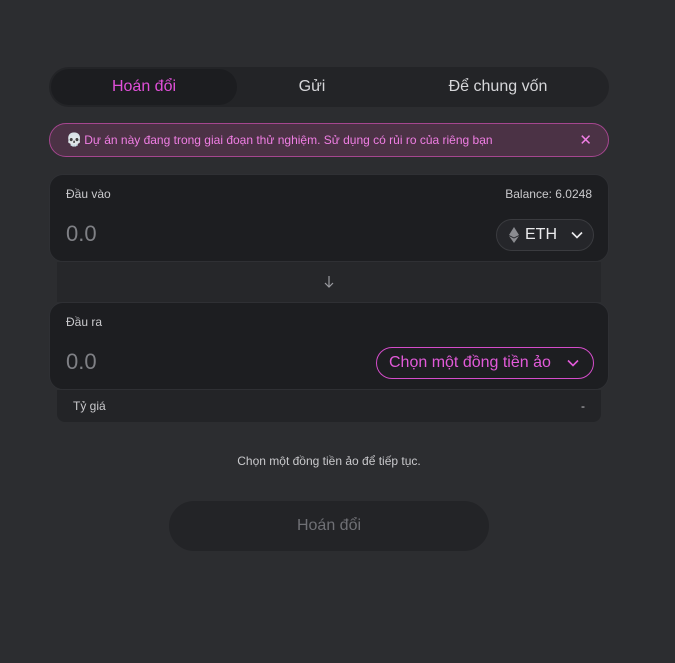 This screenshot has height=663, width=675. I want to click on swap-button: Hoán đổi, so click(329, 526).